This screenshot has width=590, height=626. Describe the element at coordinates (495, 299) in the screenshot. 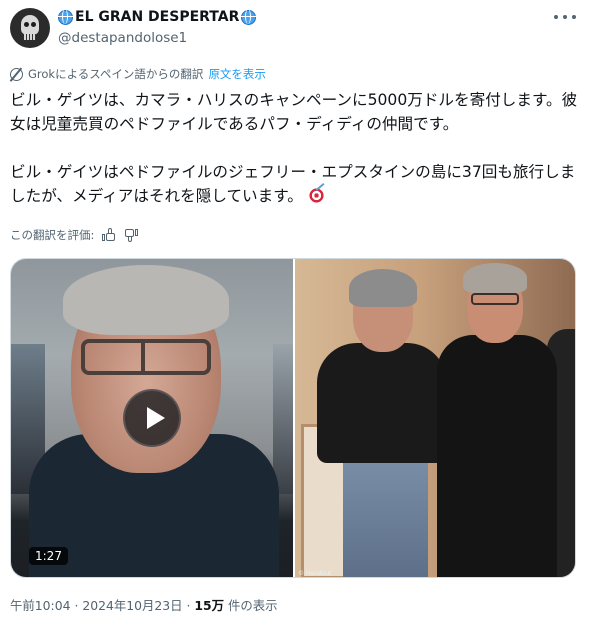

I see `photo-person-middle-glasses` at that location.